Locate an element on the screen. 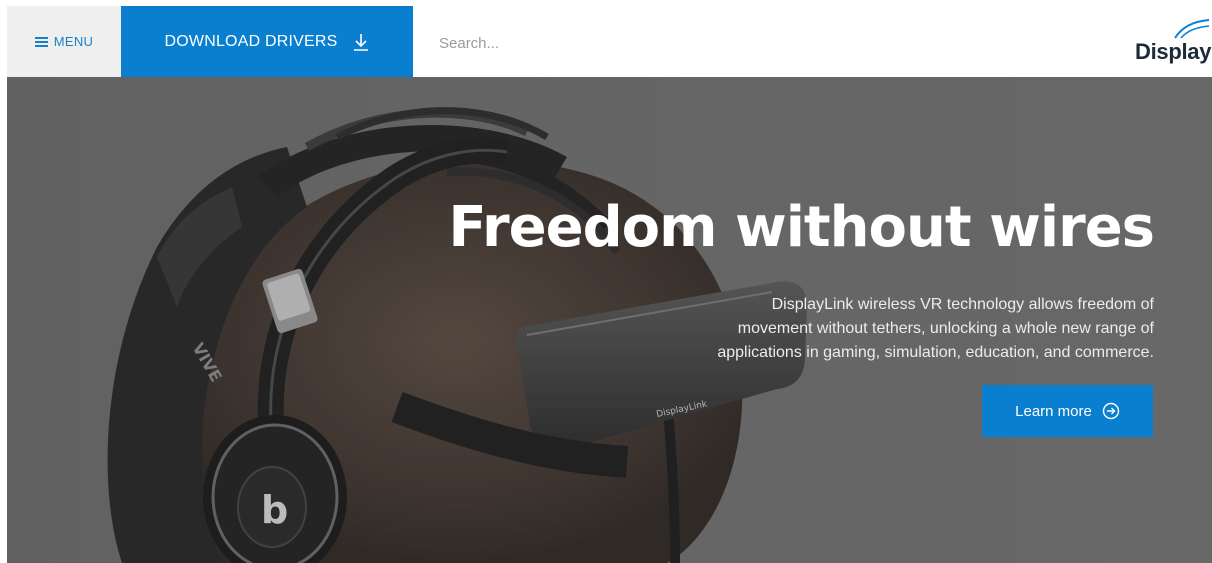 Image resolution: width=1212 pixels, height=563 pixels. download-arrow-icon is located at coordinates (360, 42).